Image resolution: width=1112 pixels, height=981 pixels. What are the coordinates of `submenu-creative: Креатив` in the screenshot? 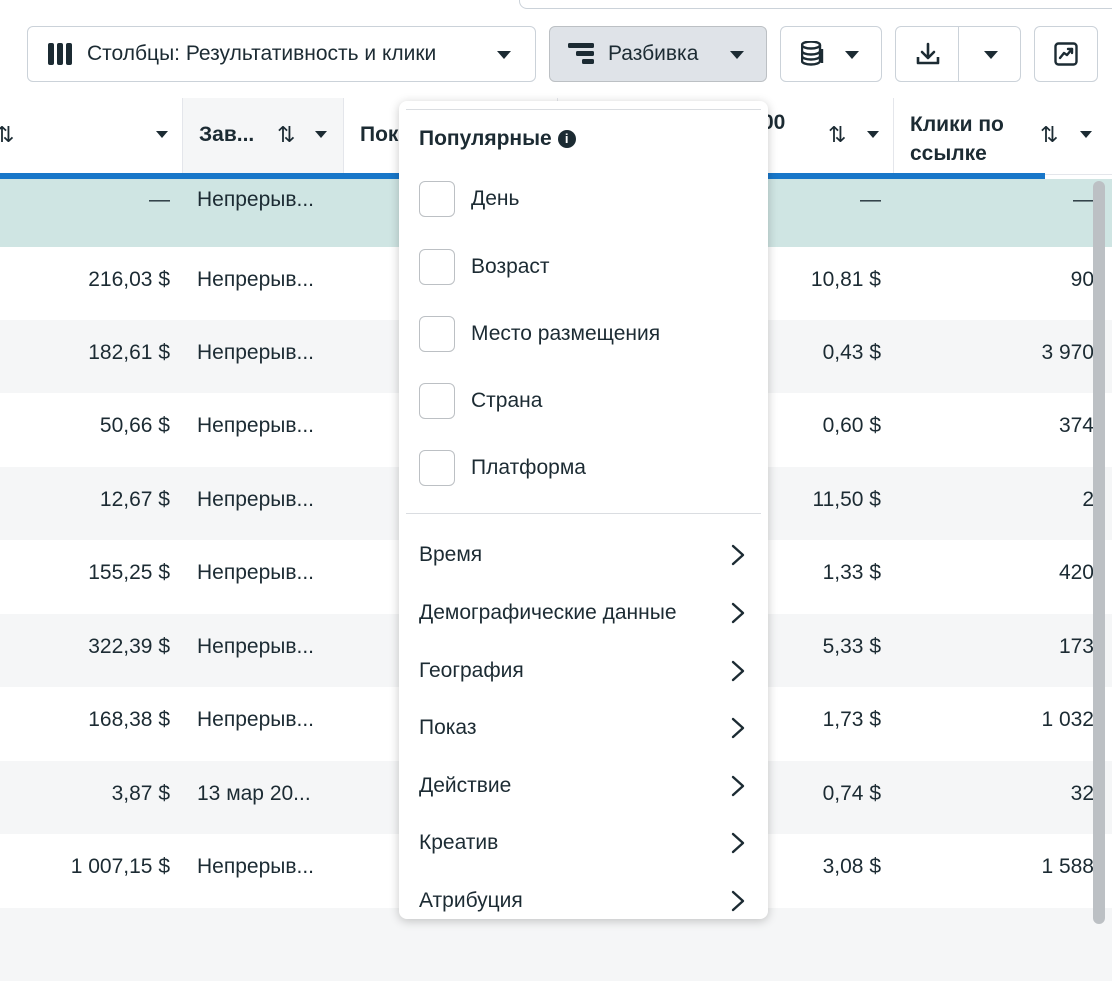 It's located at (584, 843).